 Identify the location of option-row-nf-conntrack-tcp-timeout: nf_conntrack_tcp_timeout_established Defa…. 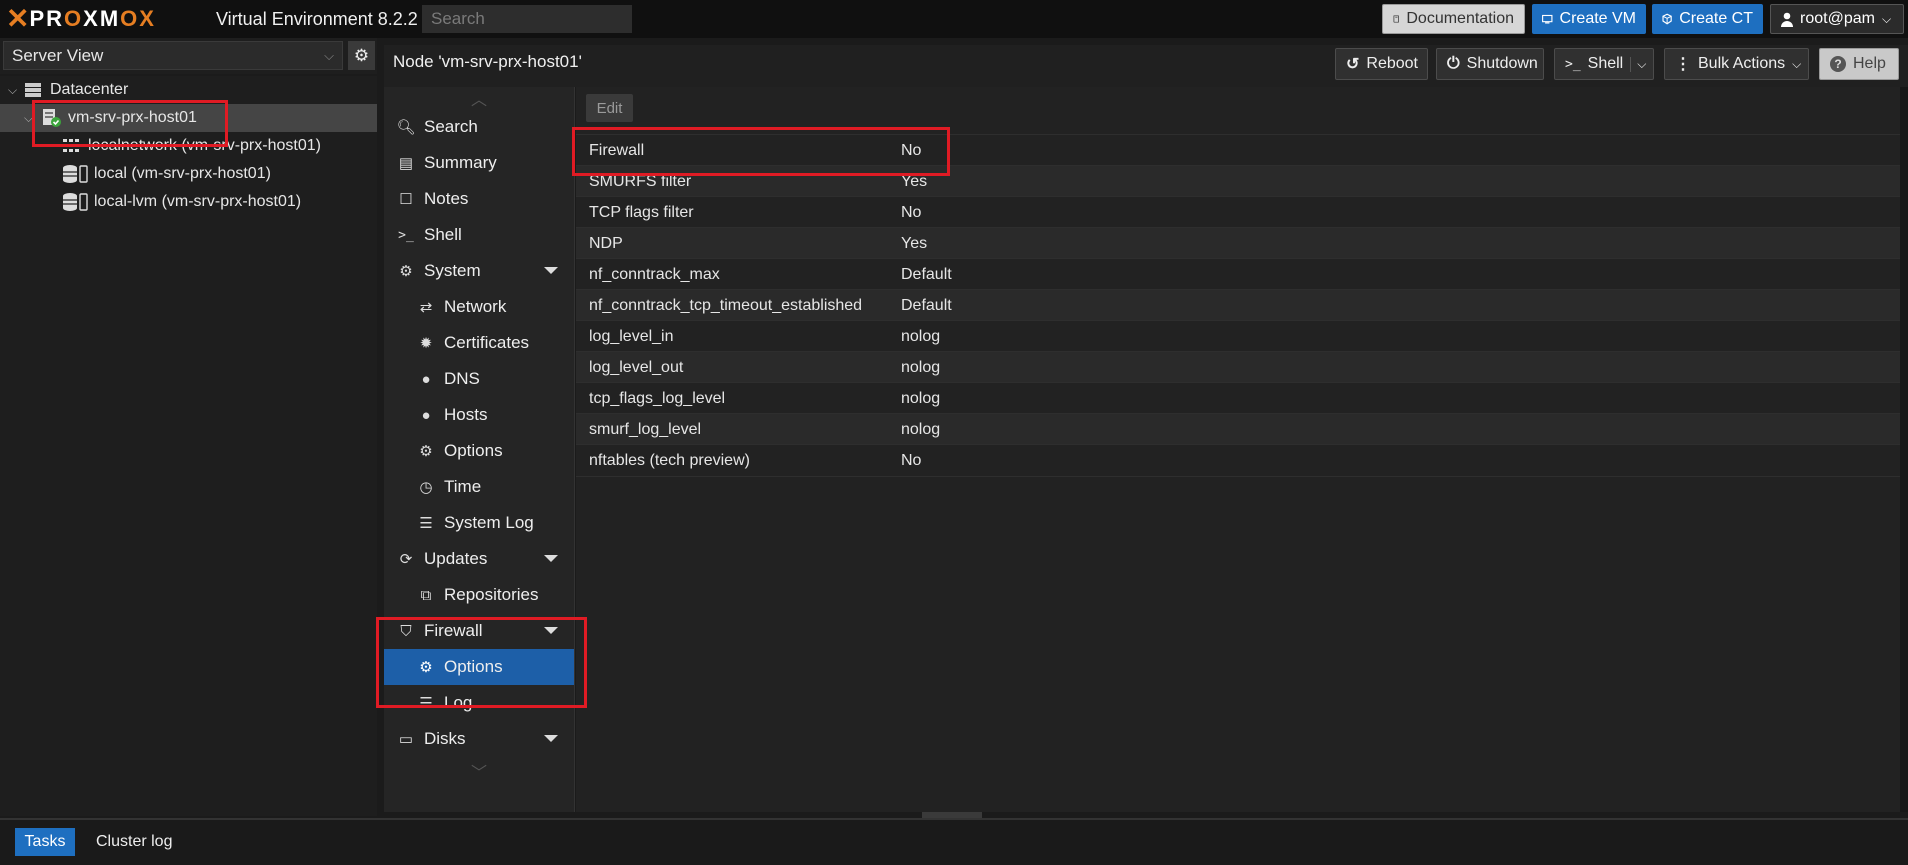
(1238, 305).